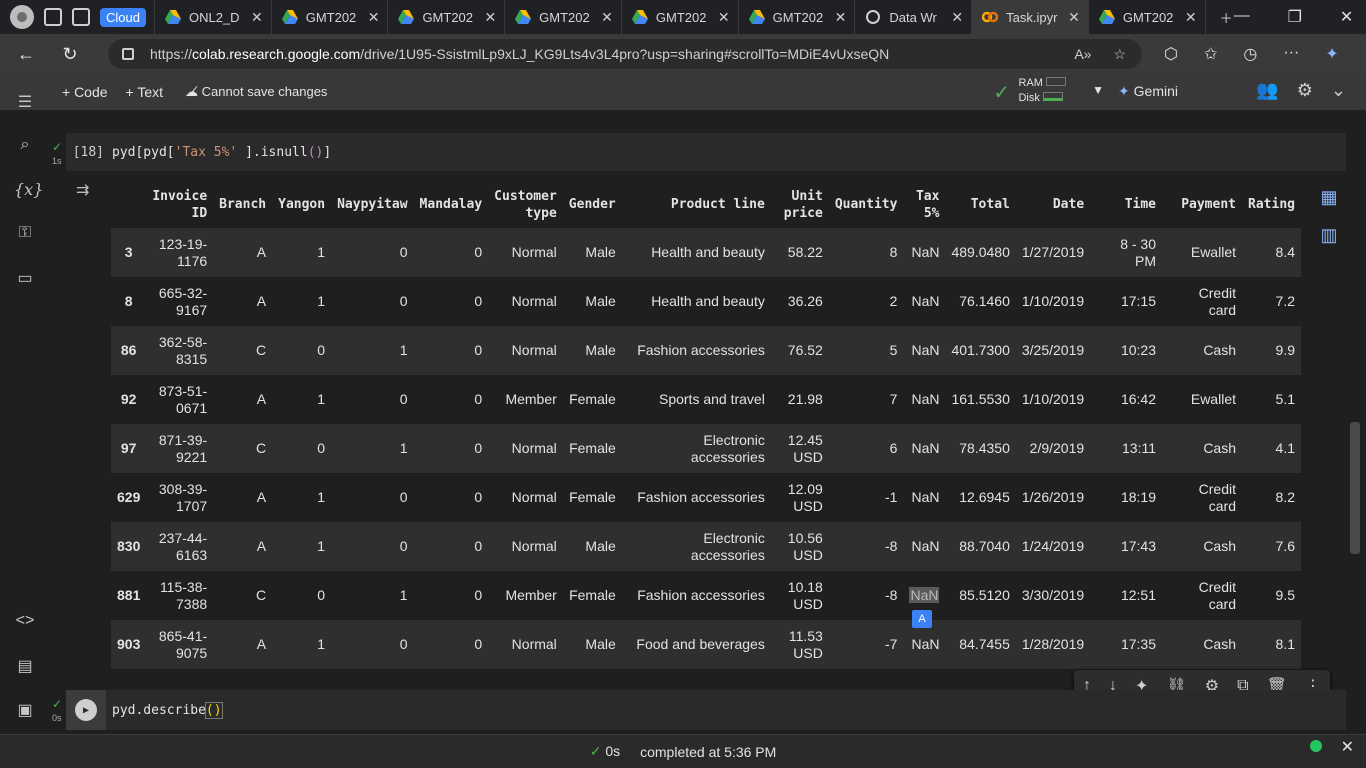  I want to click on back-button: ←, so click(26, 54).